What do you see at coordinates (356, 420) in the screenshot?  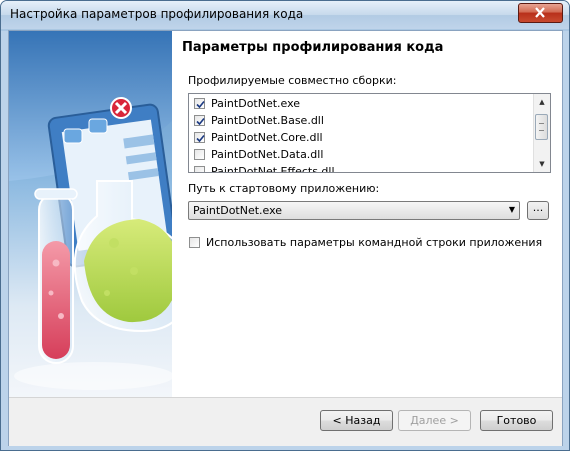 I see `back-button: < Назад` at bounding box center [356, 420].